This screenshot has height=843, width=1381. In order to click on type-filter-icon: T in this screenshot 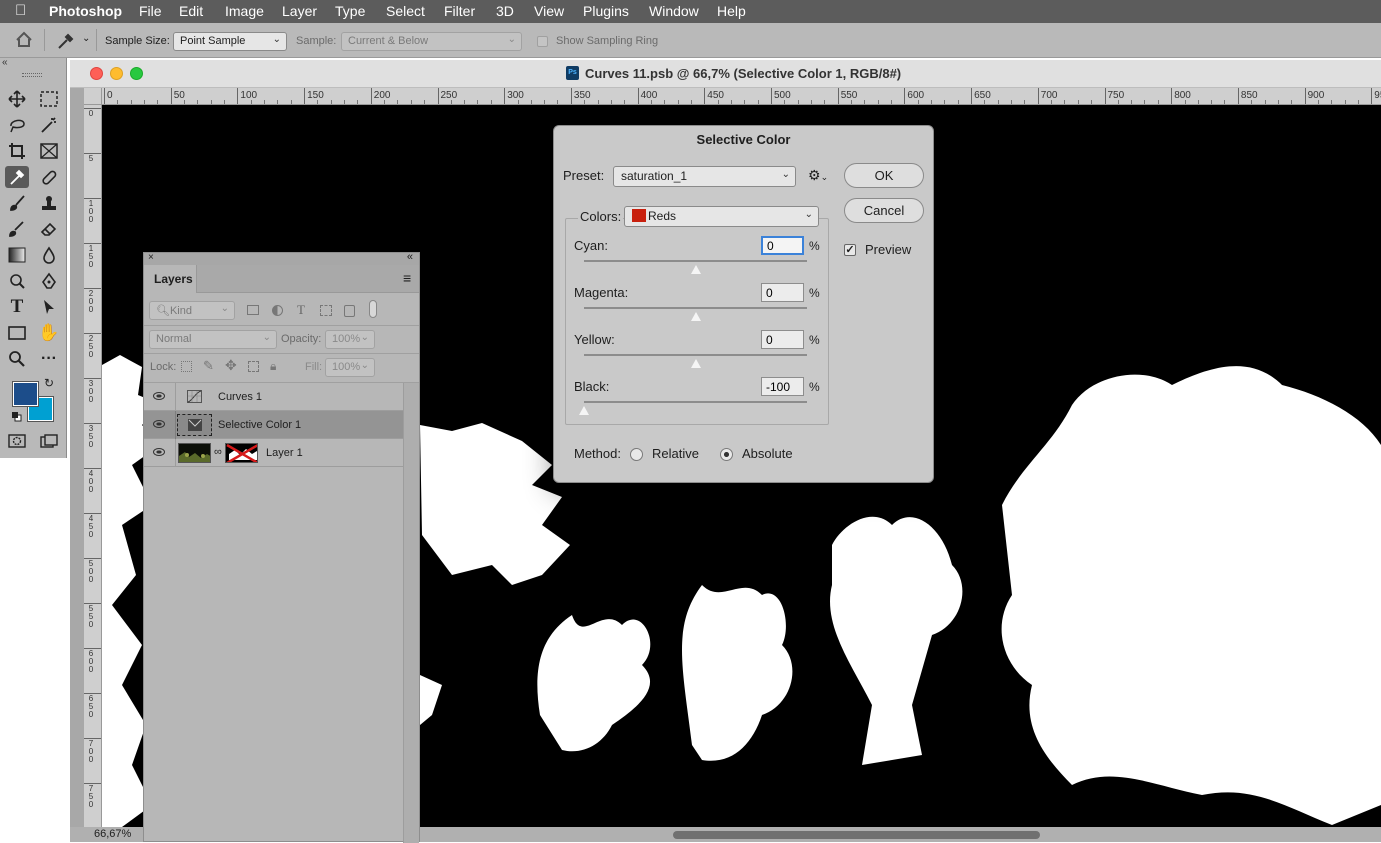, I will do `click(301, 310)`.